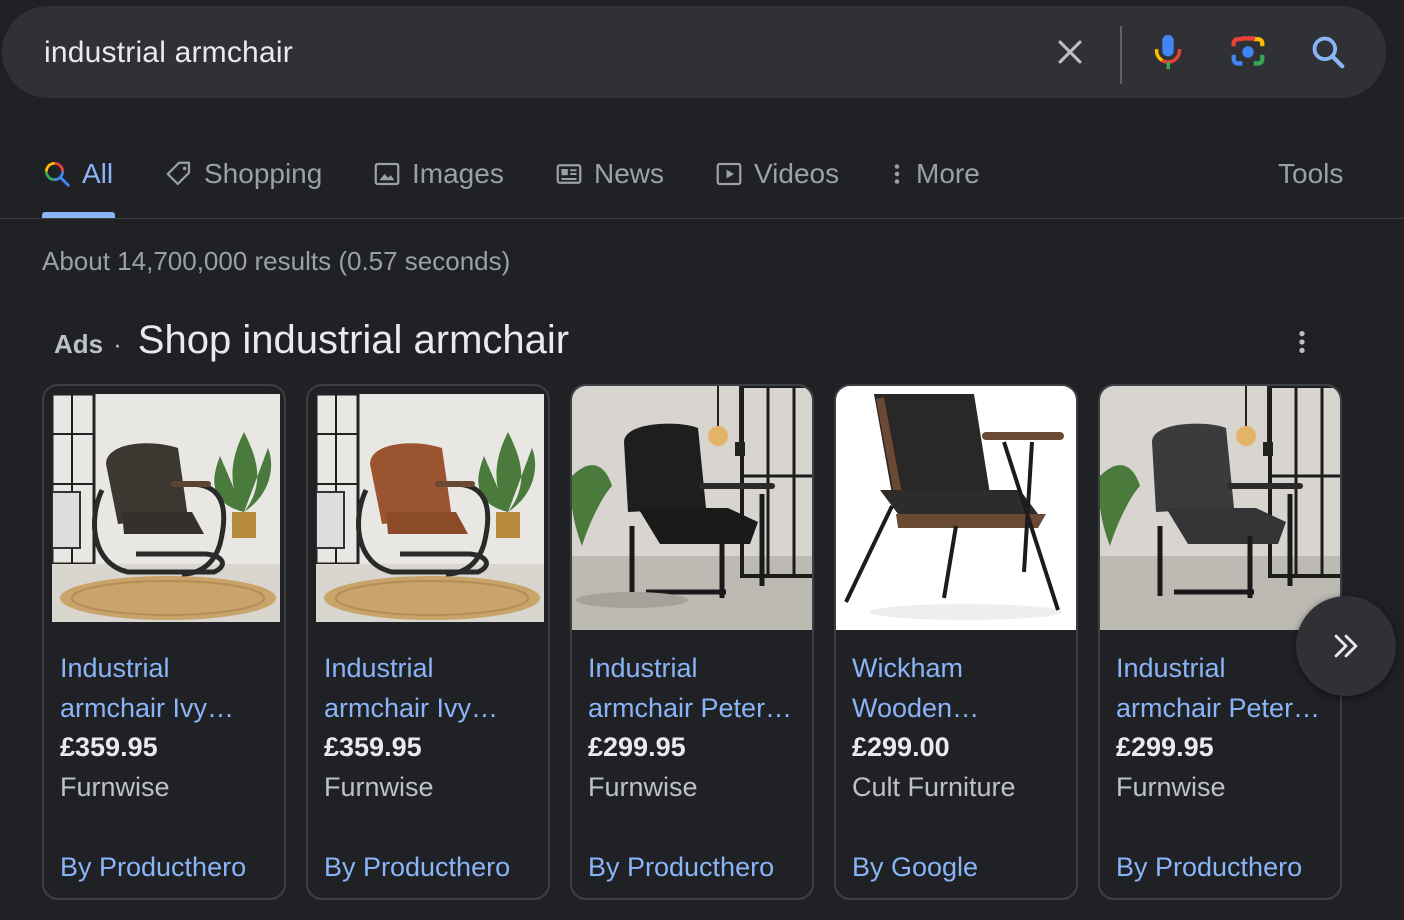 This screenshot has width=1404, height=920. I want to click on tab-all: All, so click(77, 174).